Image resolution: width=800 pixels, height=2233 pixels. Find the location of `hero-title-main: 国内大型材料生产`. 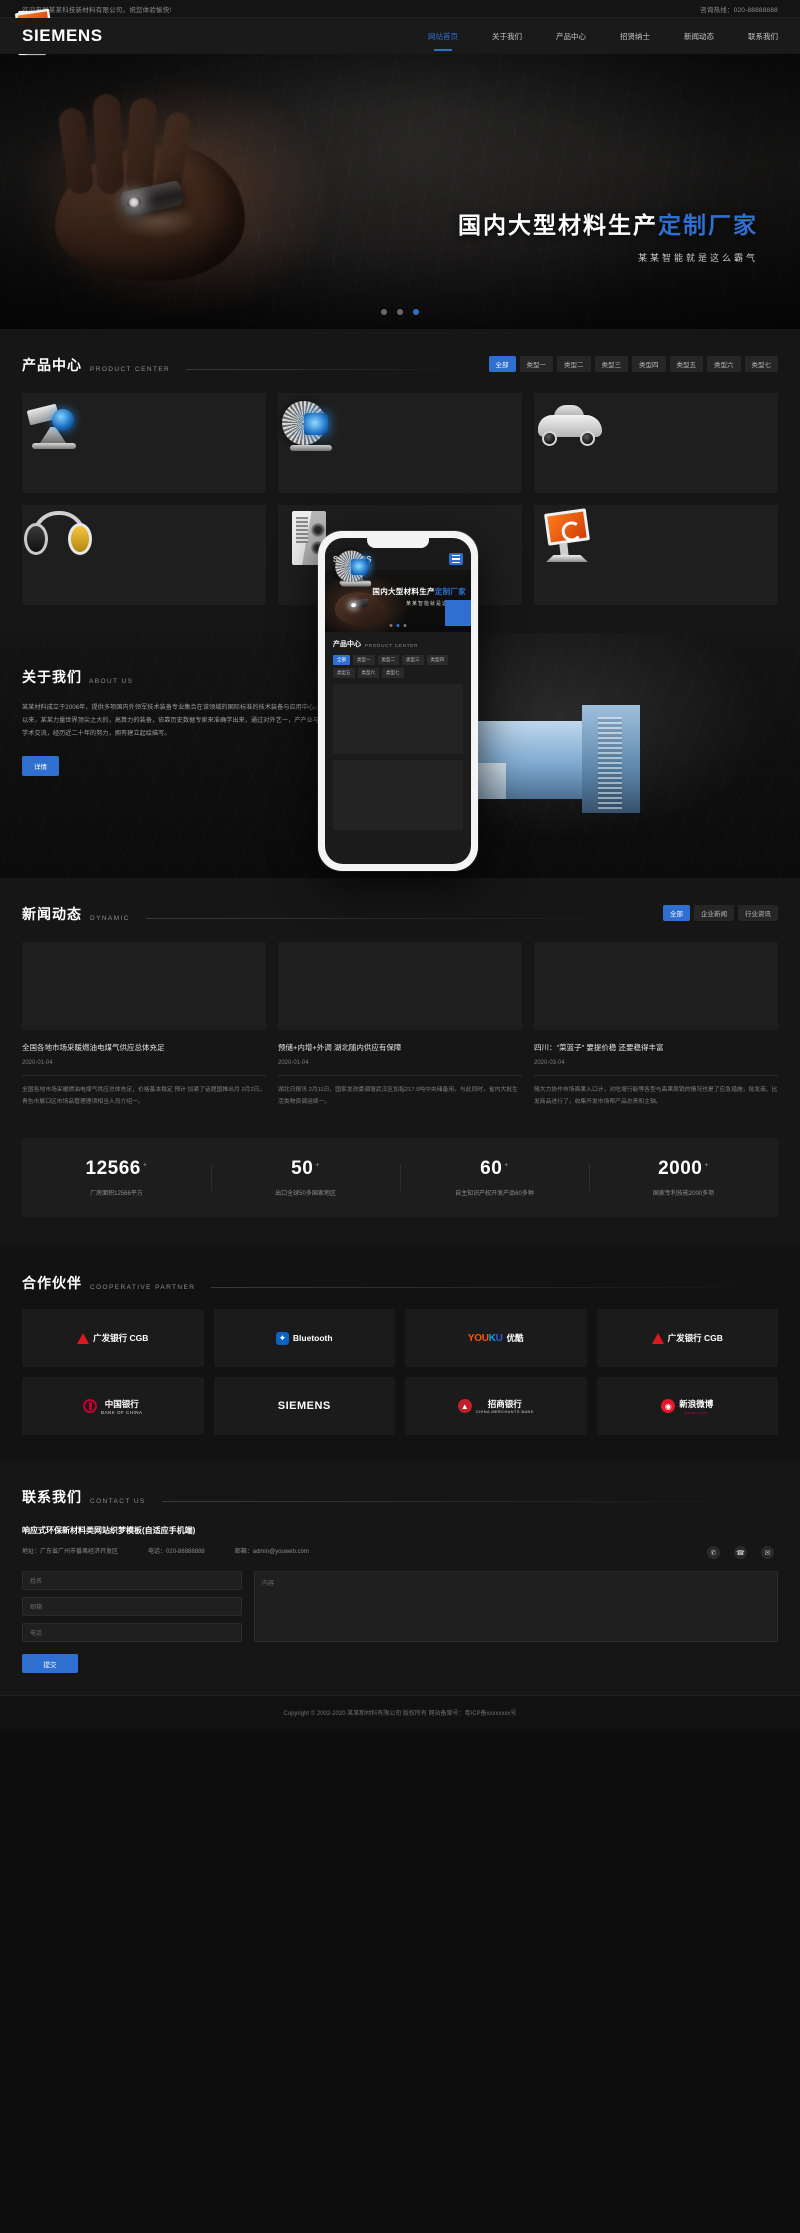

hero-title-main: 国内大型材料生产 is located at coordinates (558, 225).